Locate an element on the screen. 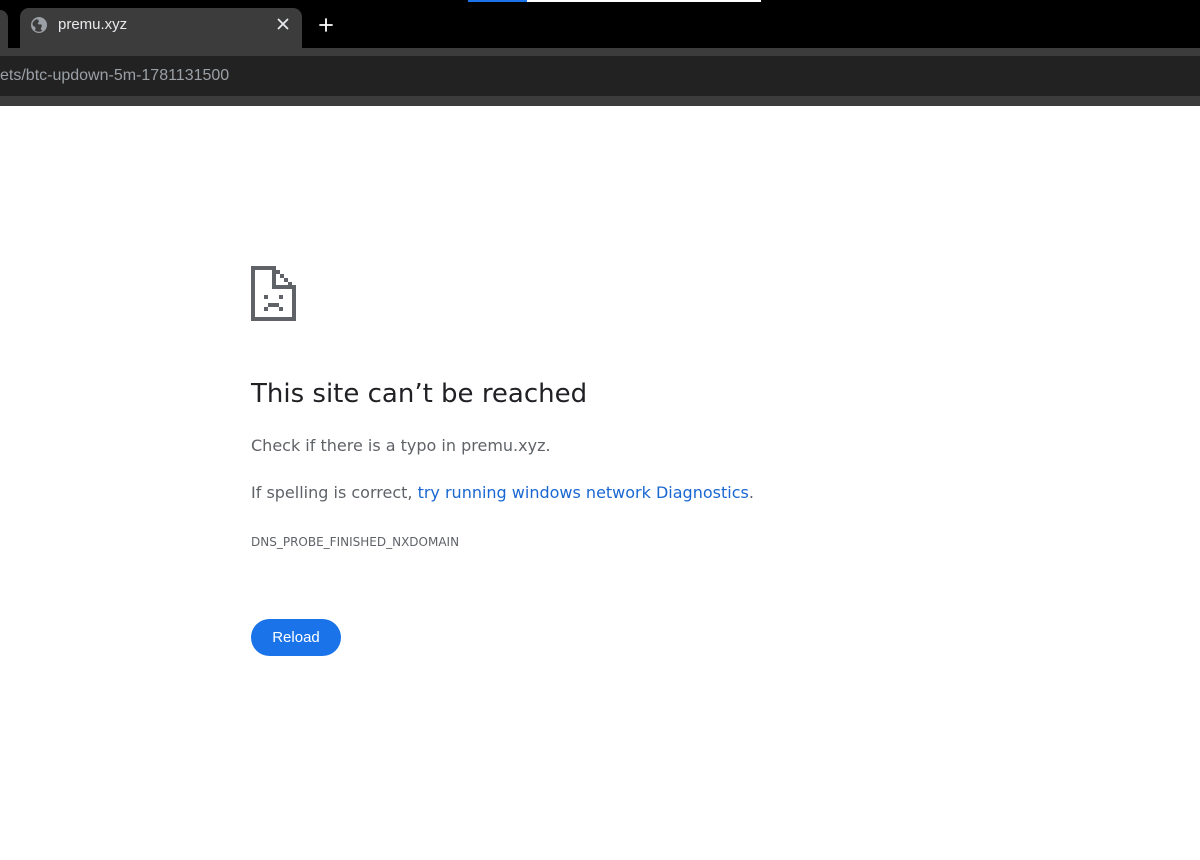 The height and width of the screenshot is (860, 1200). address-url: ets/btc-updown-5m-1781131500 is located at coordinates (114, 76).